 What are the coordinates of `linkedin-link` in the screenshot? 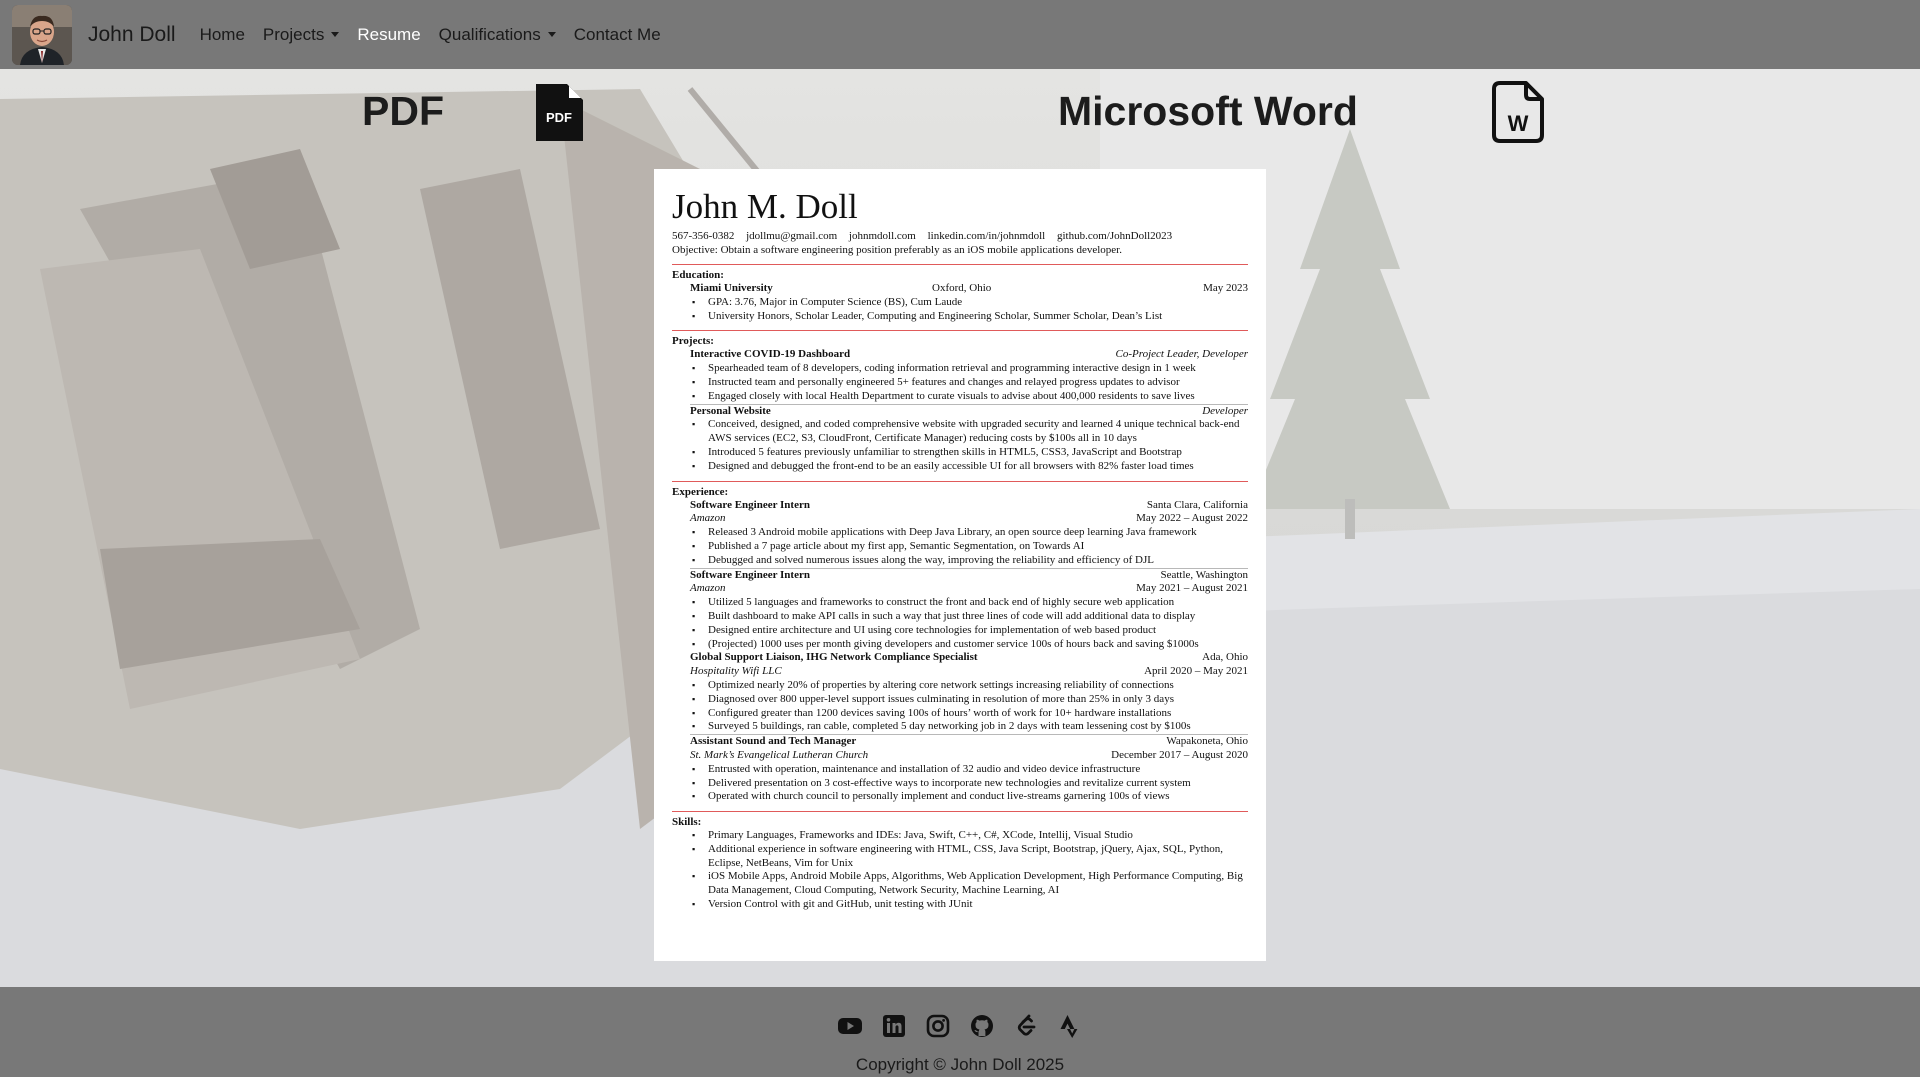 It's located at (894, 1028).